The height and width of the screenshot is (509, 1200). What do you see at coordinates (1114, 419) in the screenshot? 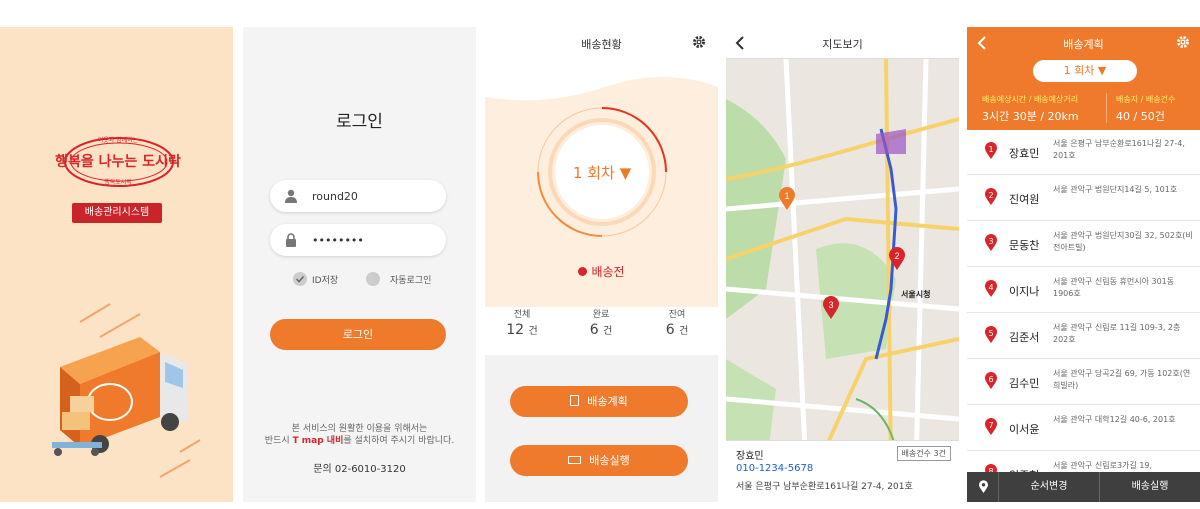
I see `recipient-address: 서울 관악구 대학12길 40-6, 201호` at bounding box center [1114, 419].